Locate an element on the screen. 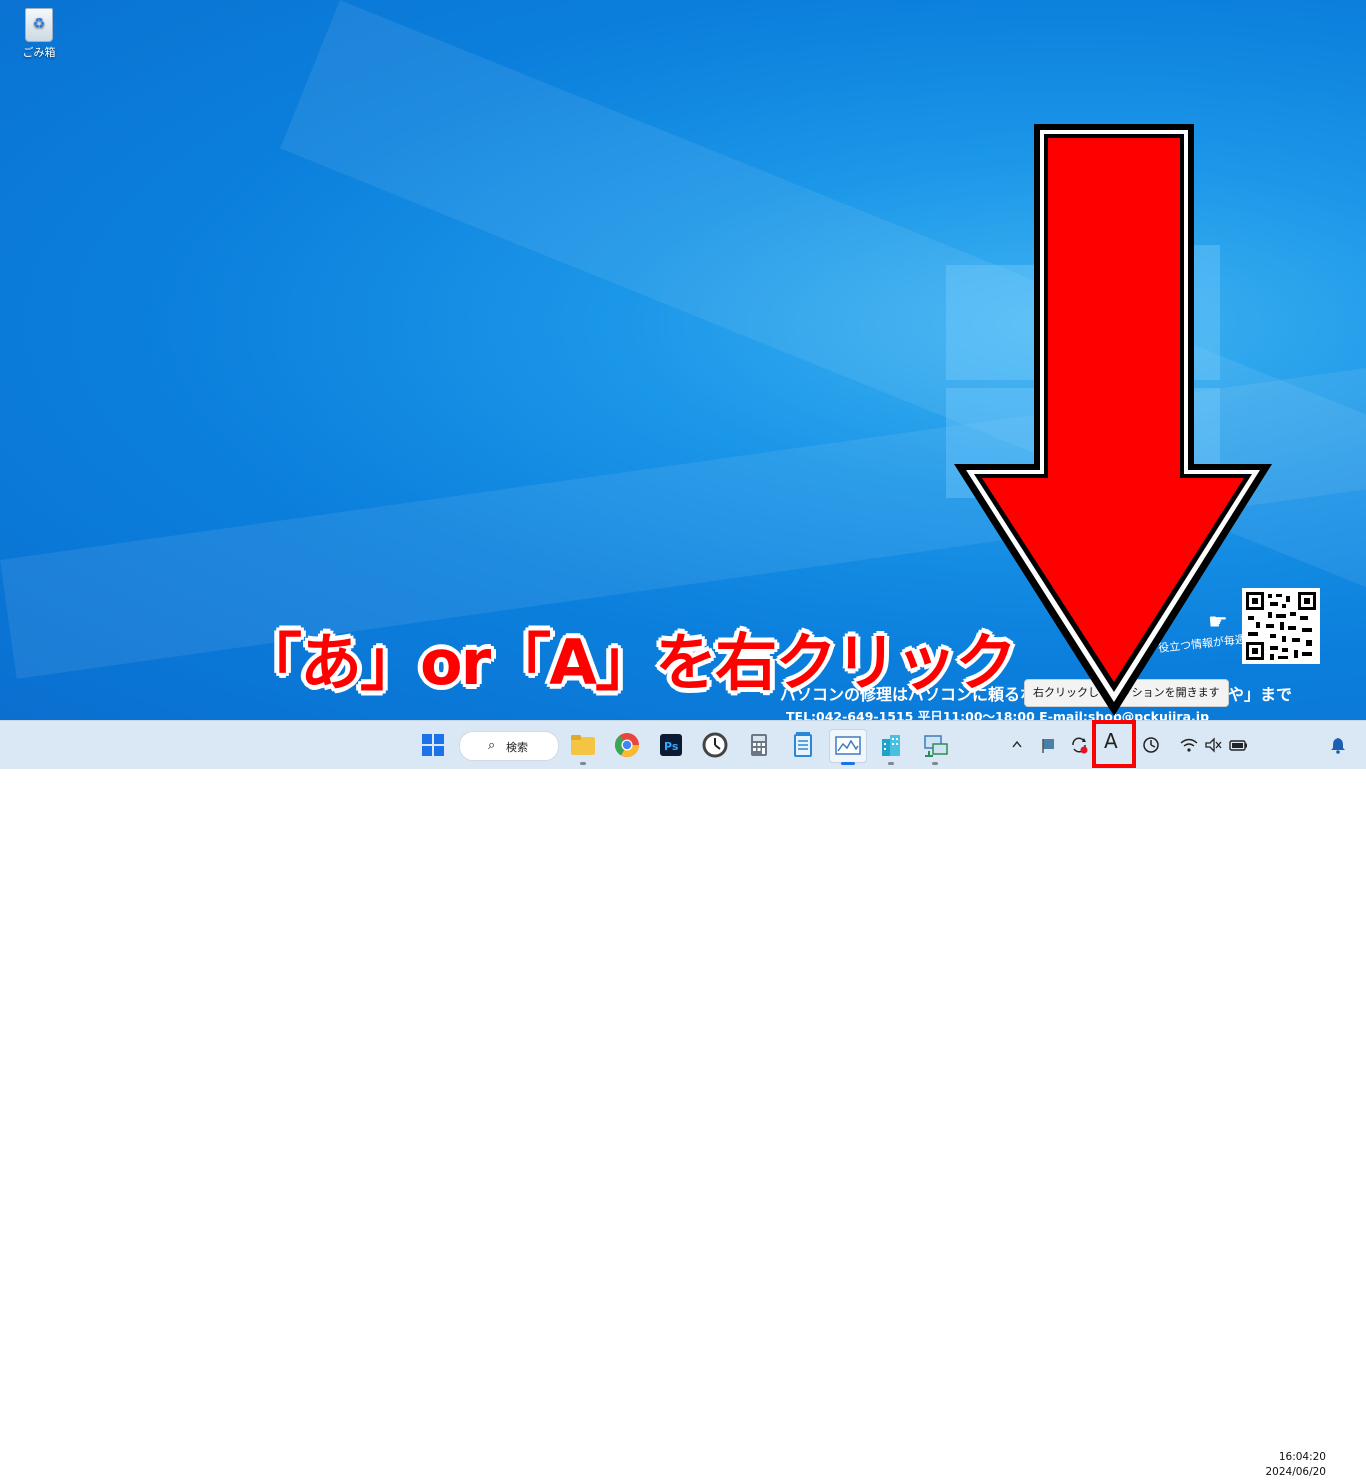 This screenshot has height=1480, width=1366. recycle-bin: ♻ ごみ箱 is located at coordinates (39, 33).